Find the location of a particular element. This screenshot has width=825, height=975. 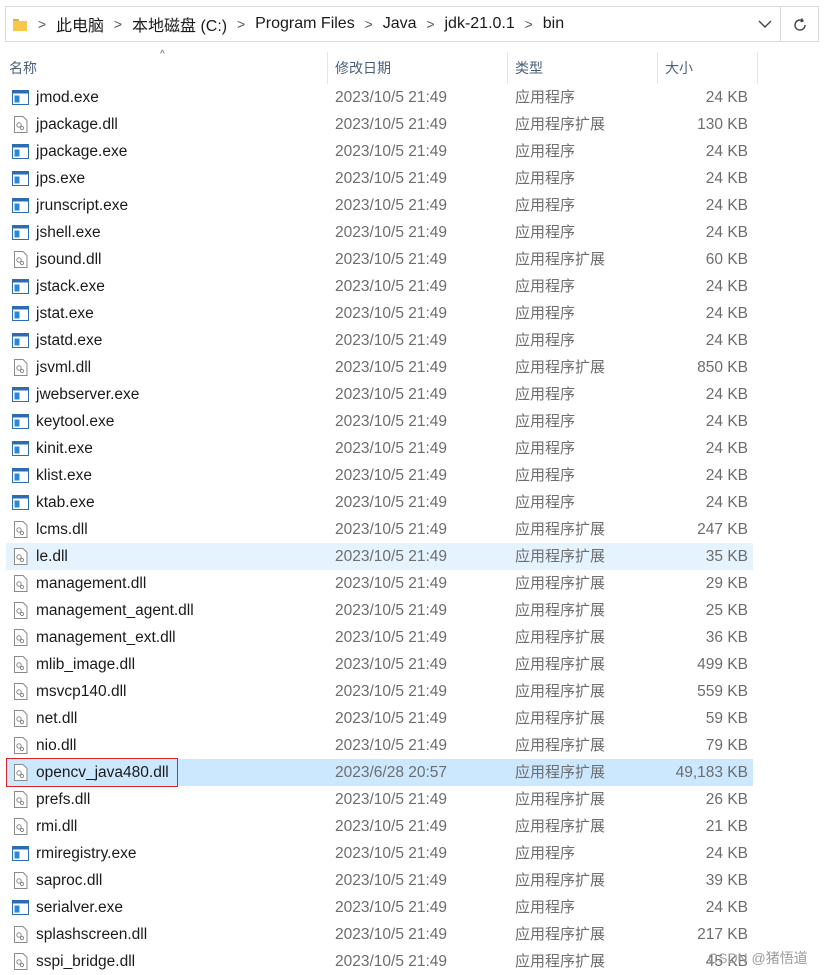

list-item: saproc.dll 2023/10/5 21:49 应用程序扩展 39 KB is located at coordinates (379, 880).